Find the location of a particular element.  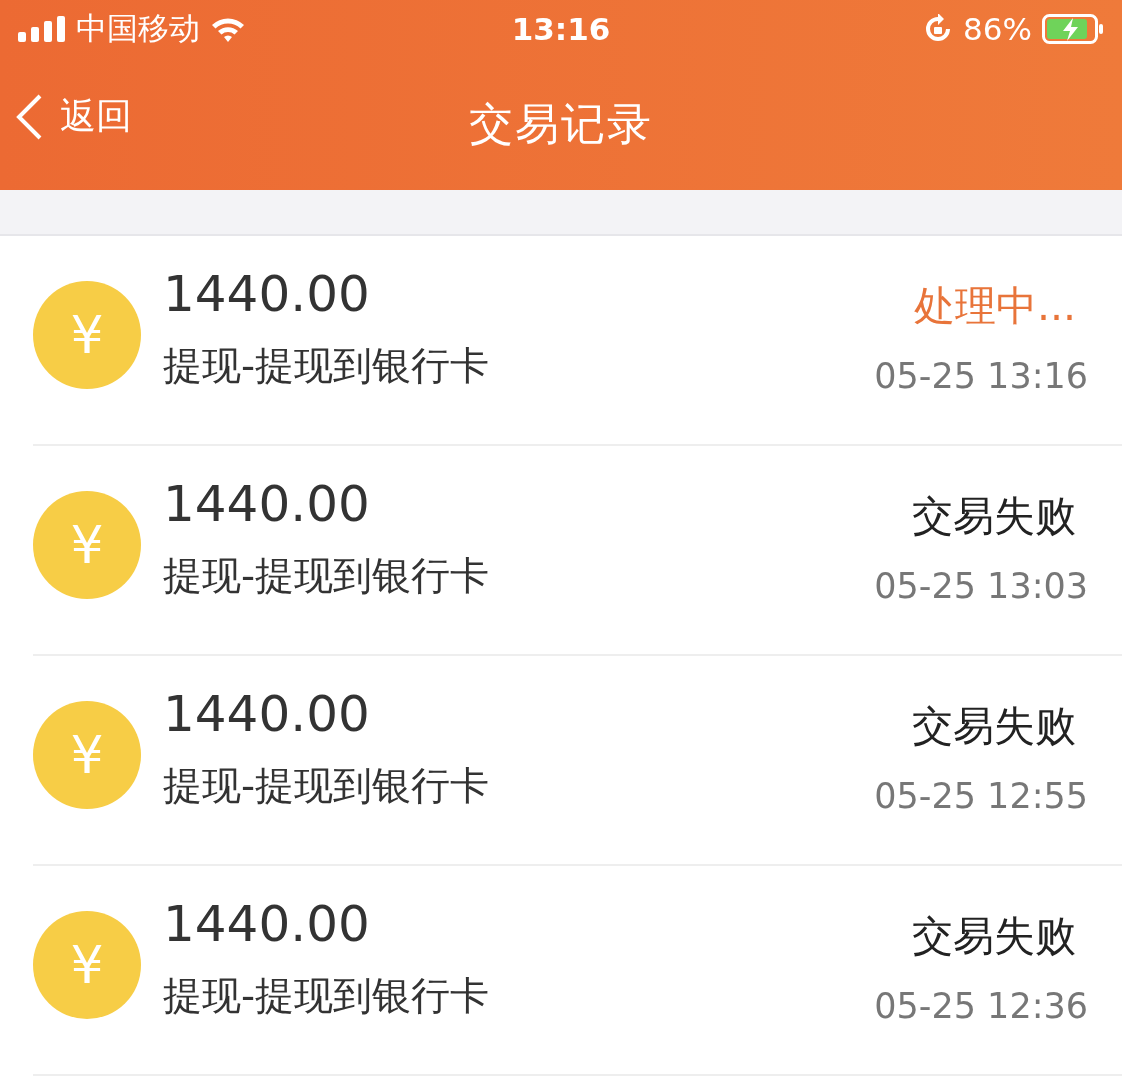

transaction-time: 05-25 13:16 is located at coordinates (981, 375).